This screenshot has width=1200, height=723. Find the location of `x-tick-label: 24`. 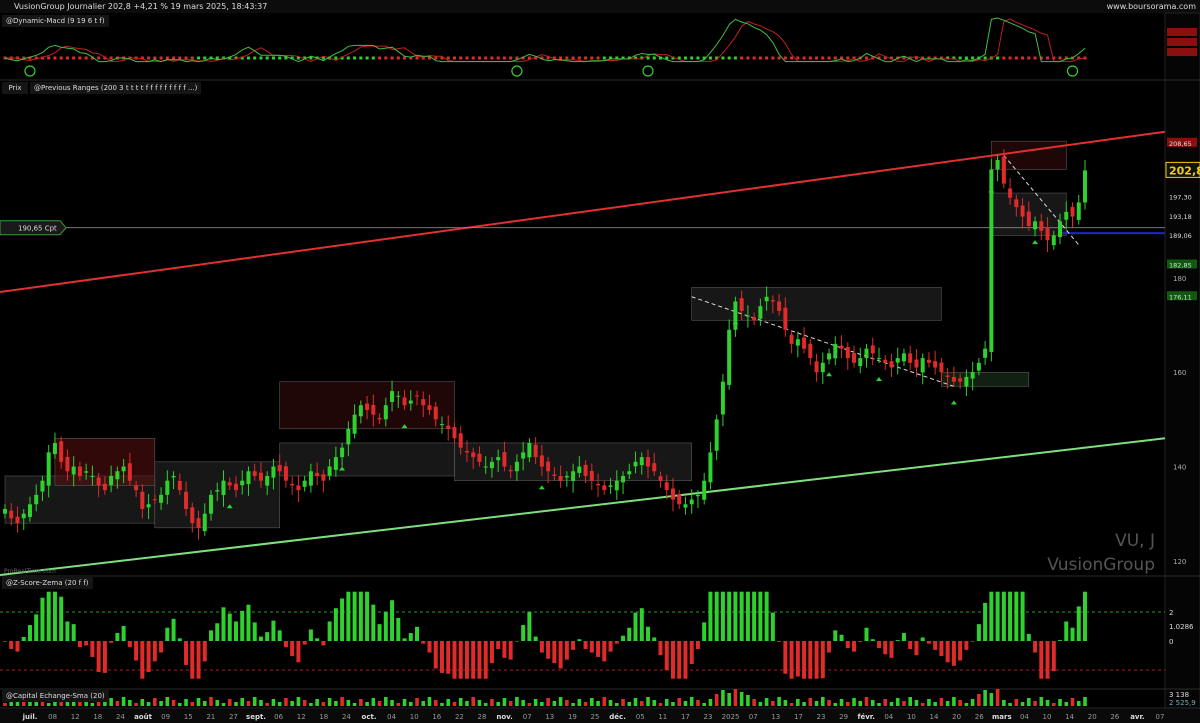

x-tick-label: 24 is located at coordinates (120, 717).